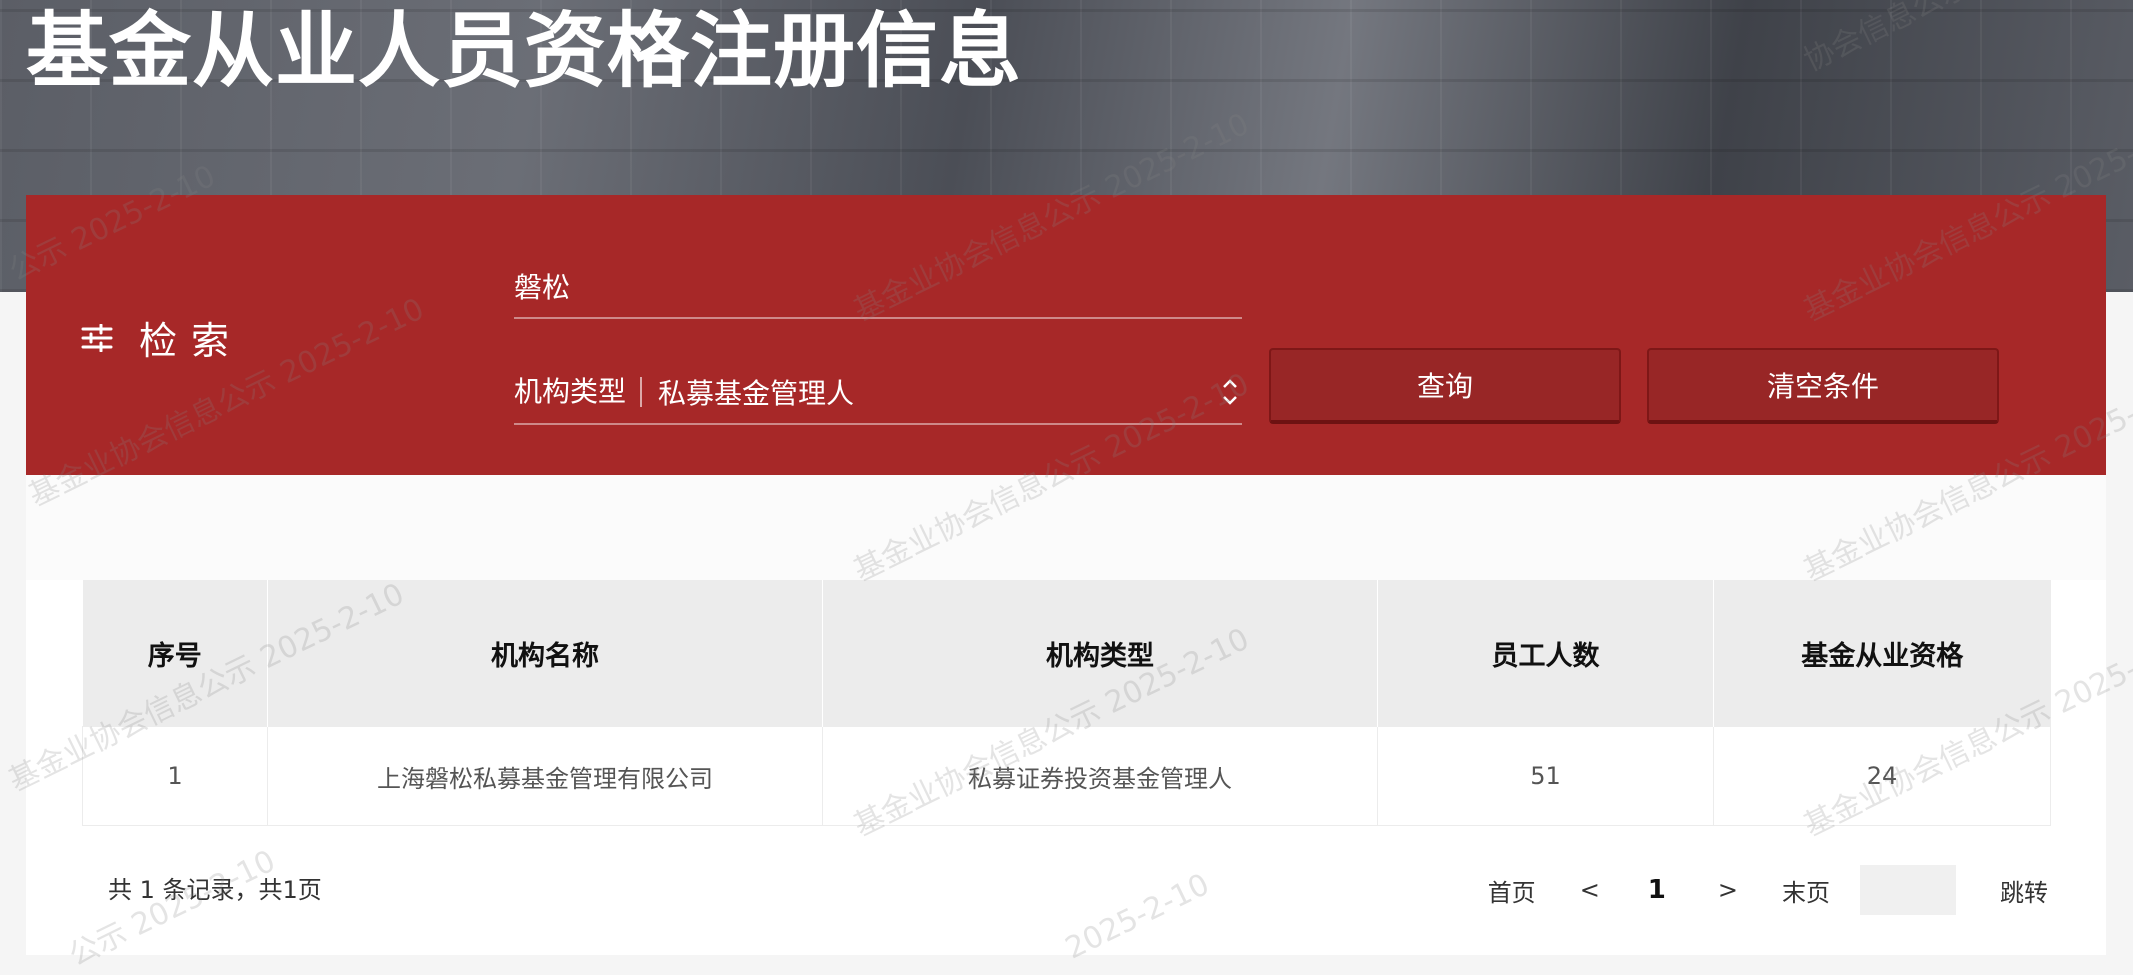 This screenshot has height=975, width=2133. I want to click on pagination: 首页 < 1 > 末页 跳转, so click(1768, 890).